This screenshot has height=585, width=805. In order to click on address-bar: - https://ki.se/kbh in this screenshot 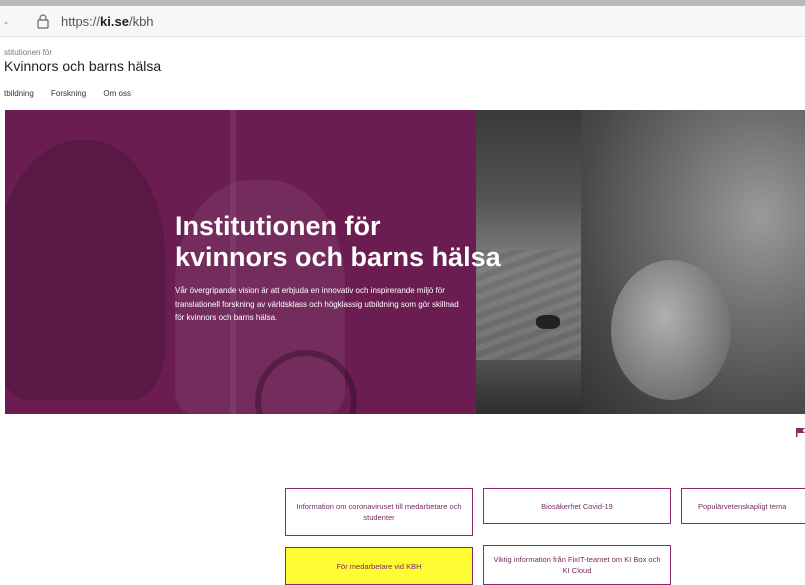, I will do `click(402, 21)`.